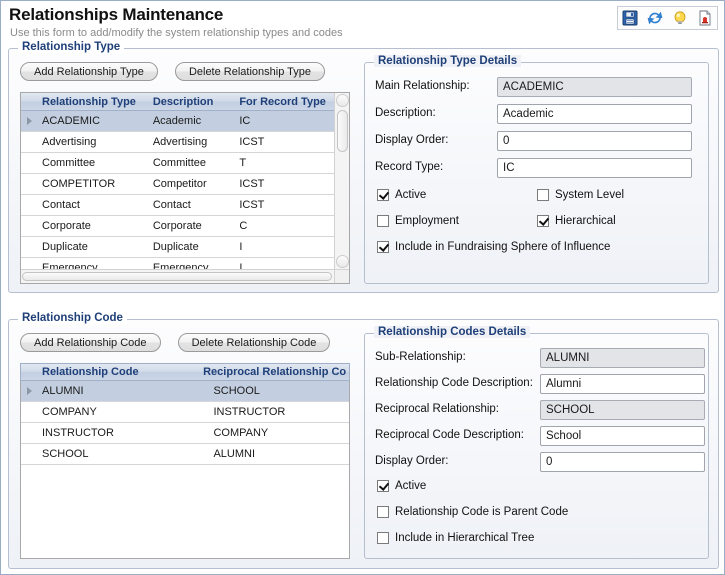 This screenshot has width=725, height=575. Describe the element at coordinates (422, 86) in the screenshot. I see `field-label: Main Relationship:` at that location.